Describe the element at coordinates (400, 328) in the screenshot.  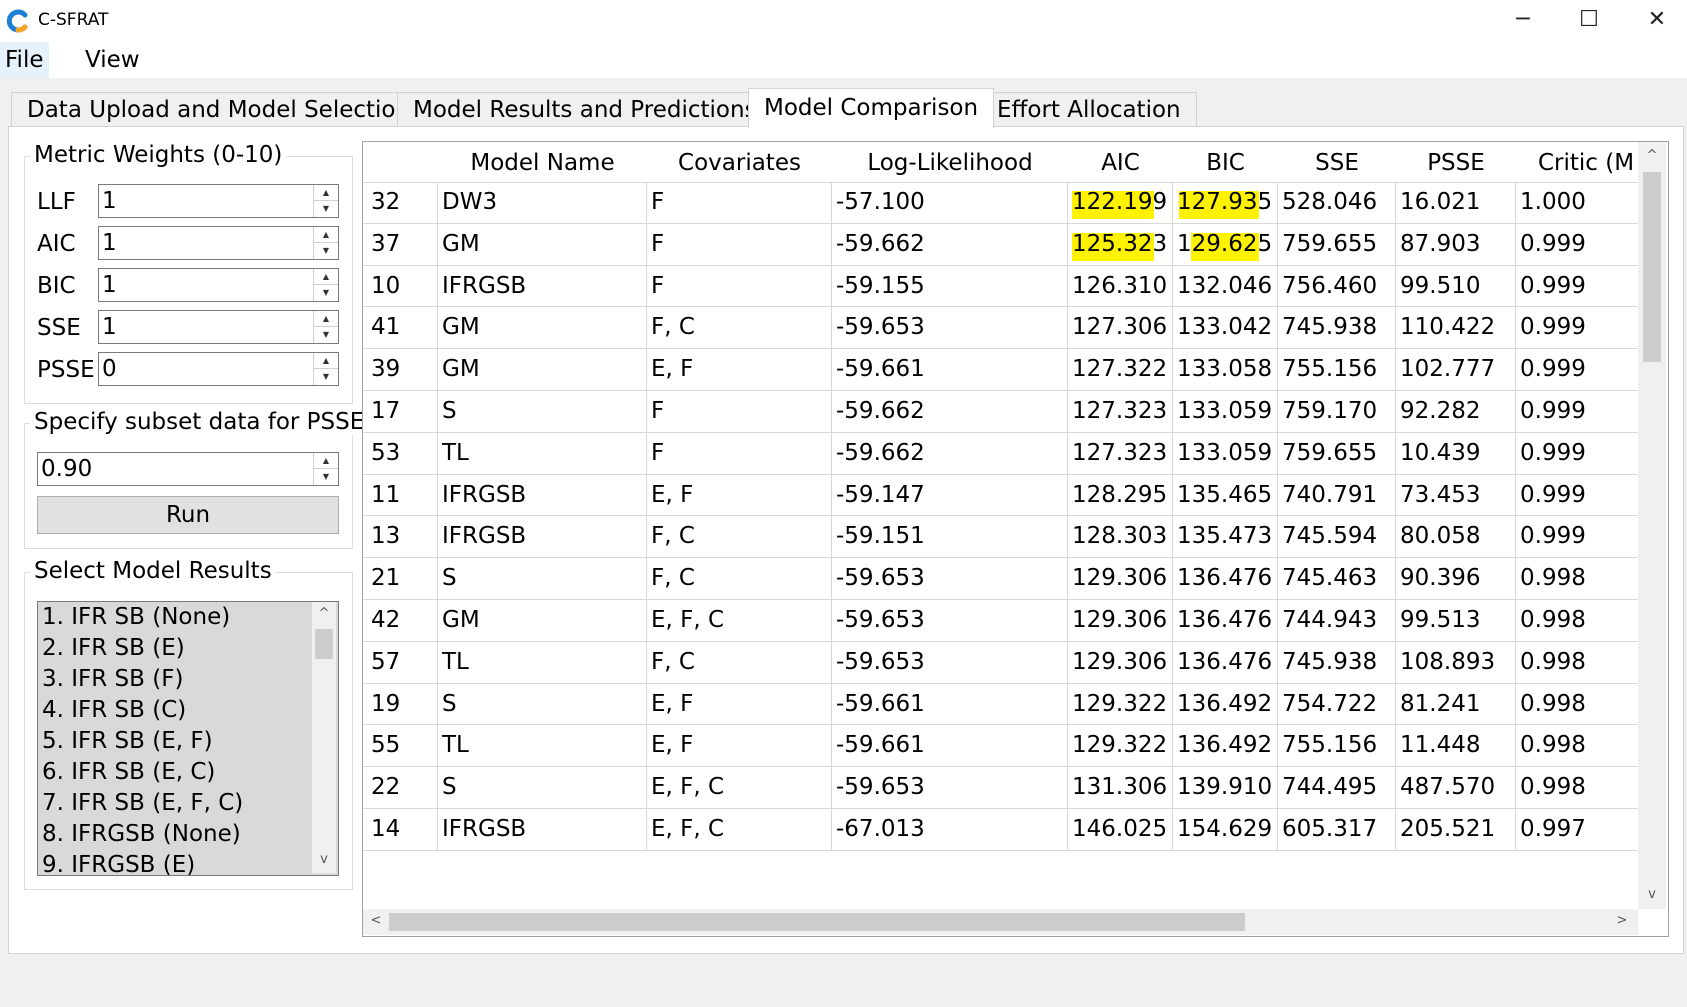
I see `cell-row-number: 41` at that location.